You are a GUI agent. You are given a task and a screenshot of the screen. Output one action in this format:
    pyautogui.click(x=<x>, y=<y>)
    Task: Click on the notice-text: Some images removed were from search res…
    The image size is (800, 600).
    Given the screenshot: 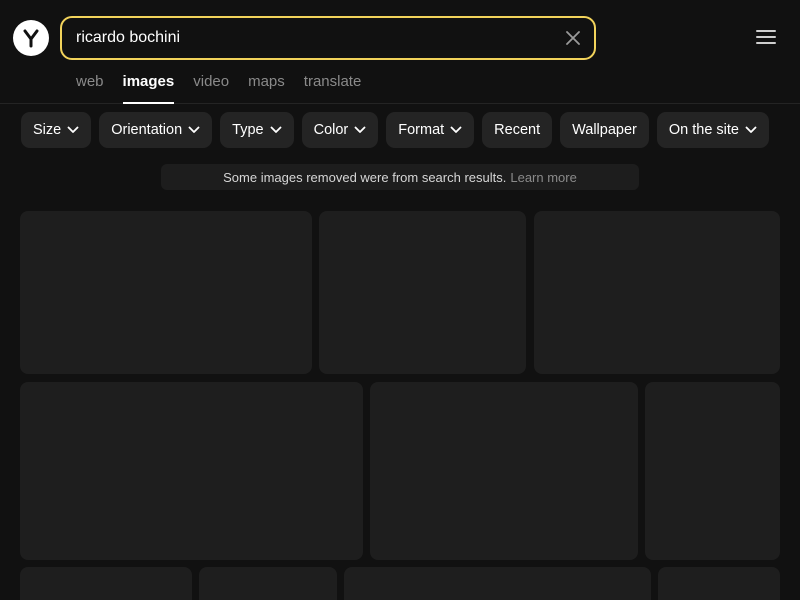 What is the action you would take?
    pyautogui.click(x=365, y=177)
    